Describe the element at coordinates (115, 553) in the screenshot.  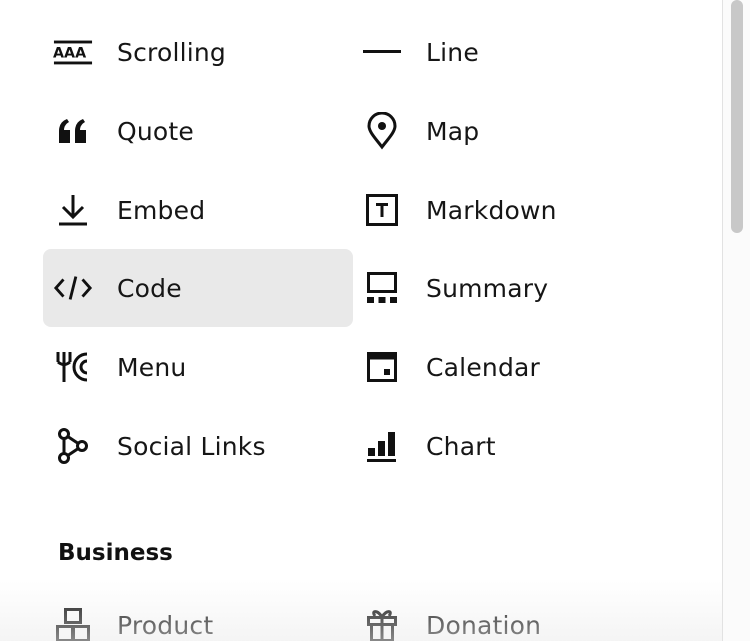
I see `section-title-business: Business` at that location.